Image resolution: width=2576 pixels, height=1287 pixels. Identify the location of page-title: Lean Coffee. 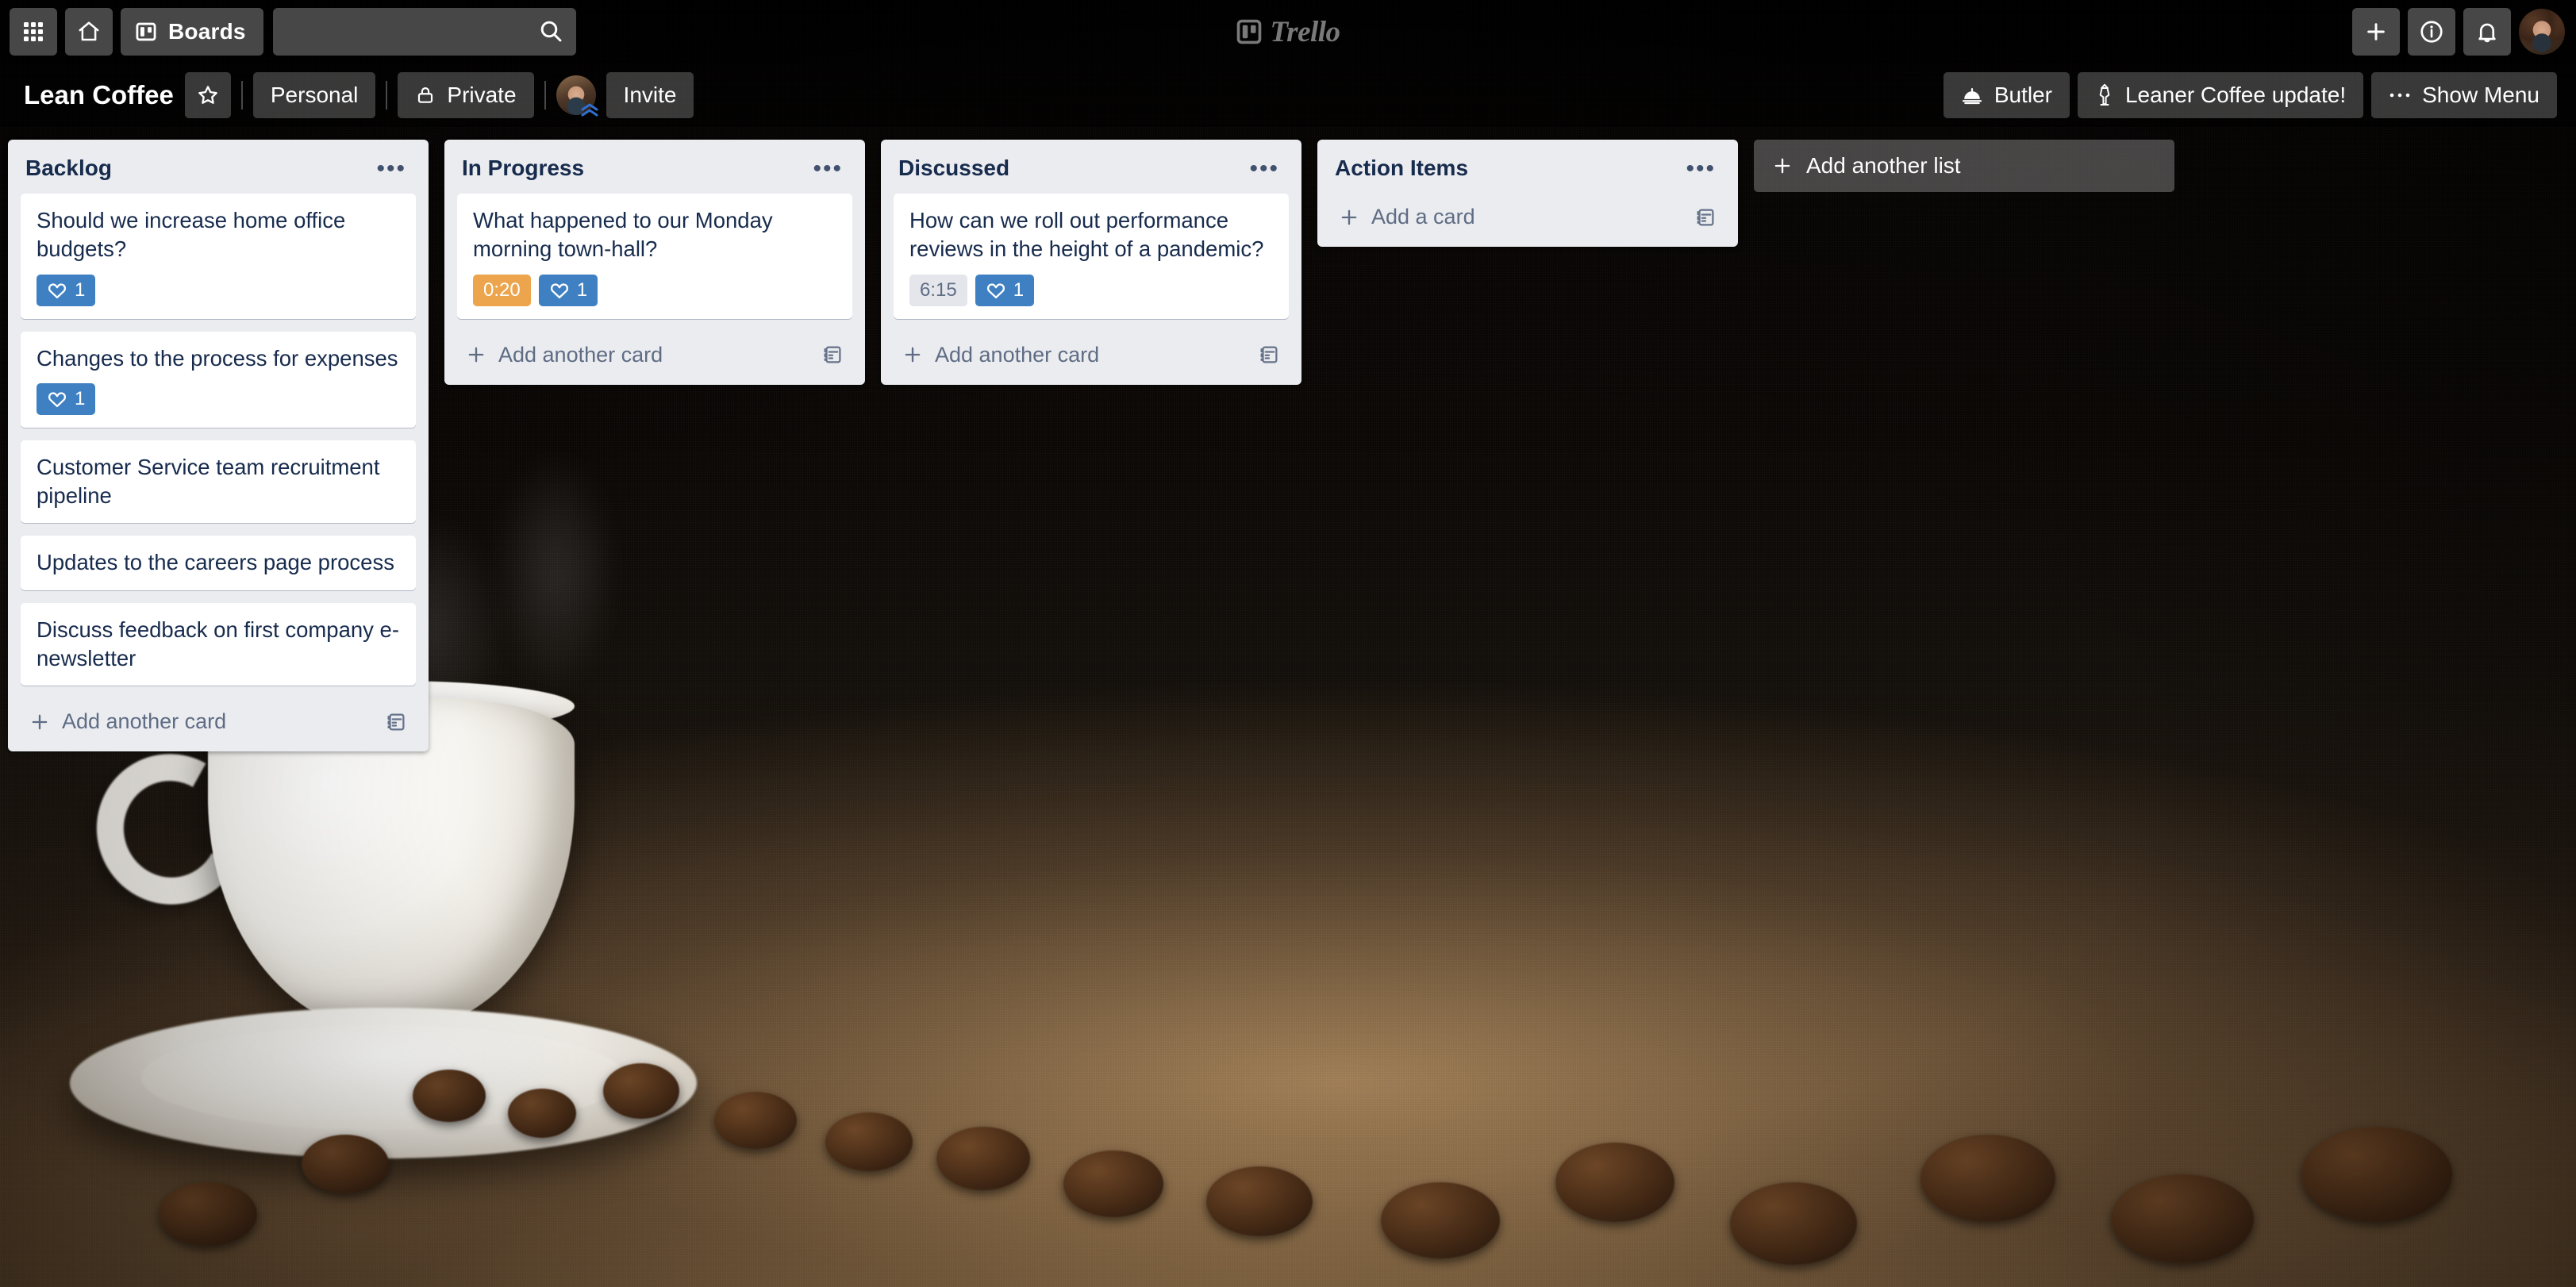
(98, 95).